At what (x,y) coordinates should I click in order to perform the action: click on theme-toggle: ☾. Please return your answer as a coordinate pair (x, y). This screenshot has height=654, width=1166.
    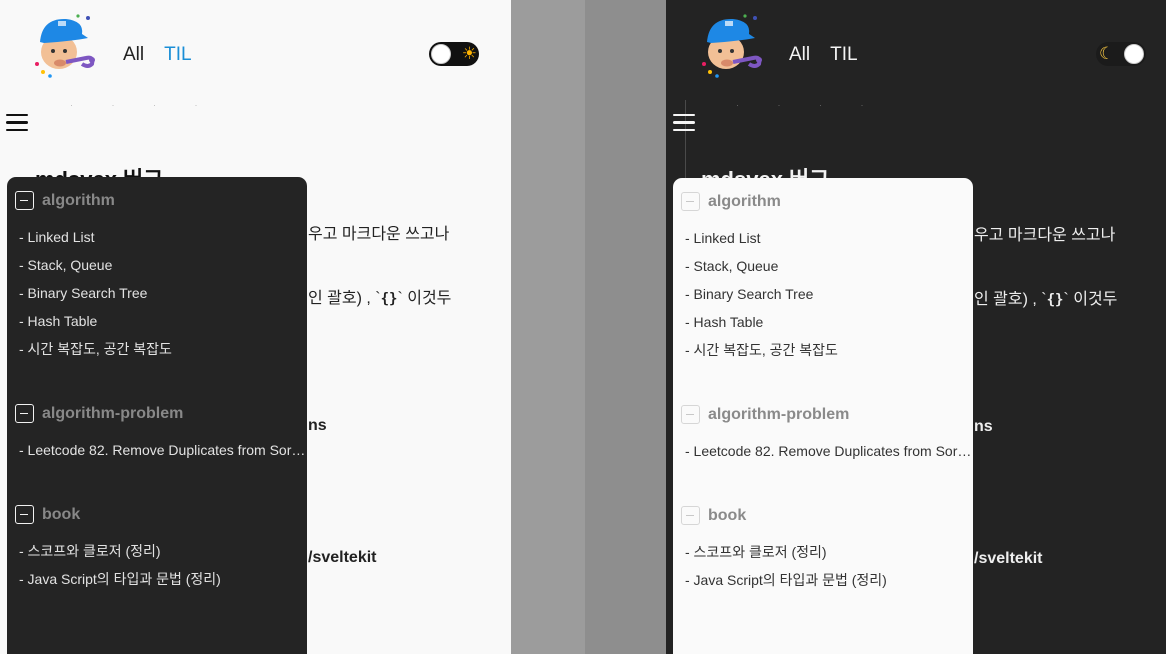
    Looking at the image, I should click on (1121, 54).